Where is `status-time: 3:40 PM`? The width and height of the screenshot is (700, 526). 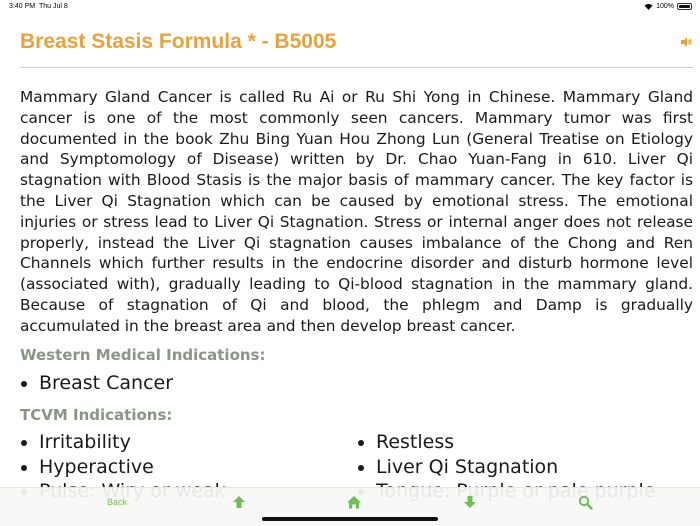
status-time: 3:40 PM is located at coordinates (22, 6).